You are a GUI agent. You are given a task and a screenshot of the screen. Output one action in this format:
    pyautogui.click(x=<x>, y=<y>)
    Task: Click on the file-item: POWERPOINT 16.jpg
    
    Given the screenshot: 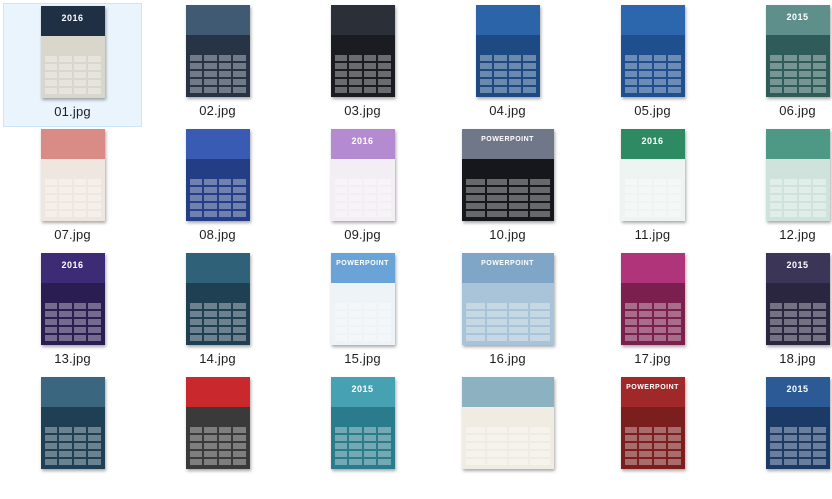 What is the action you would take?
    pyautogui.click(x=507, y=313)
    